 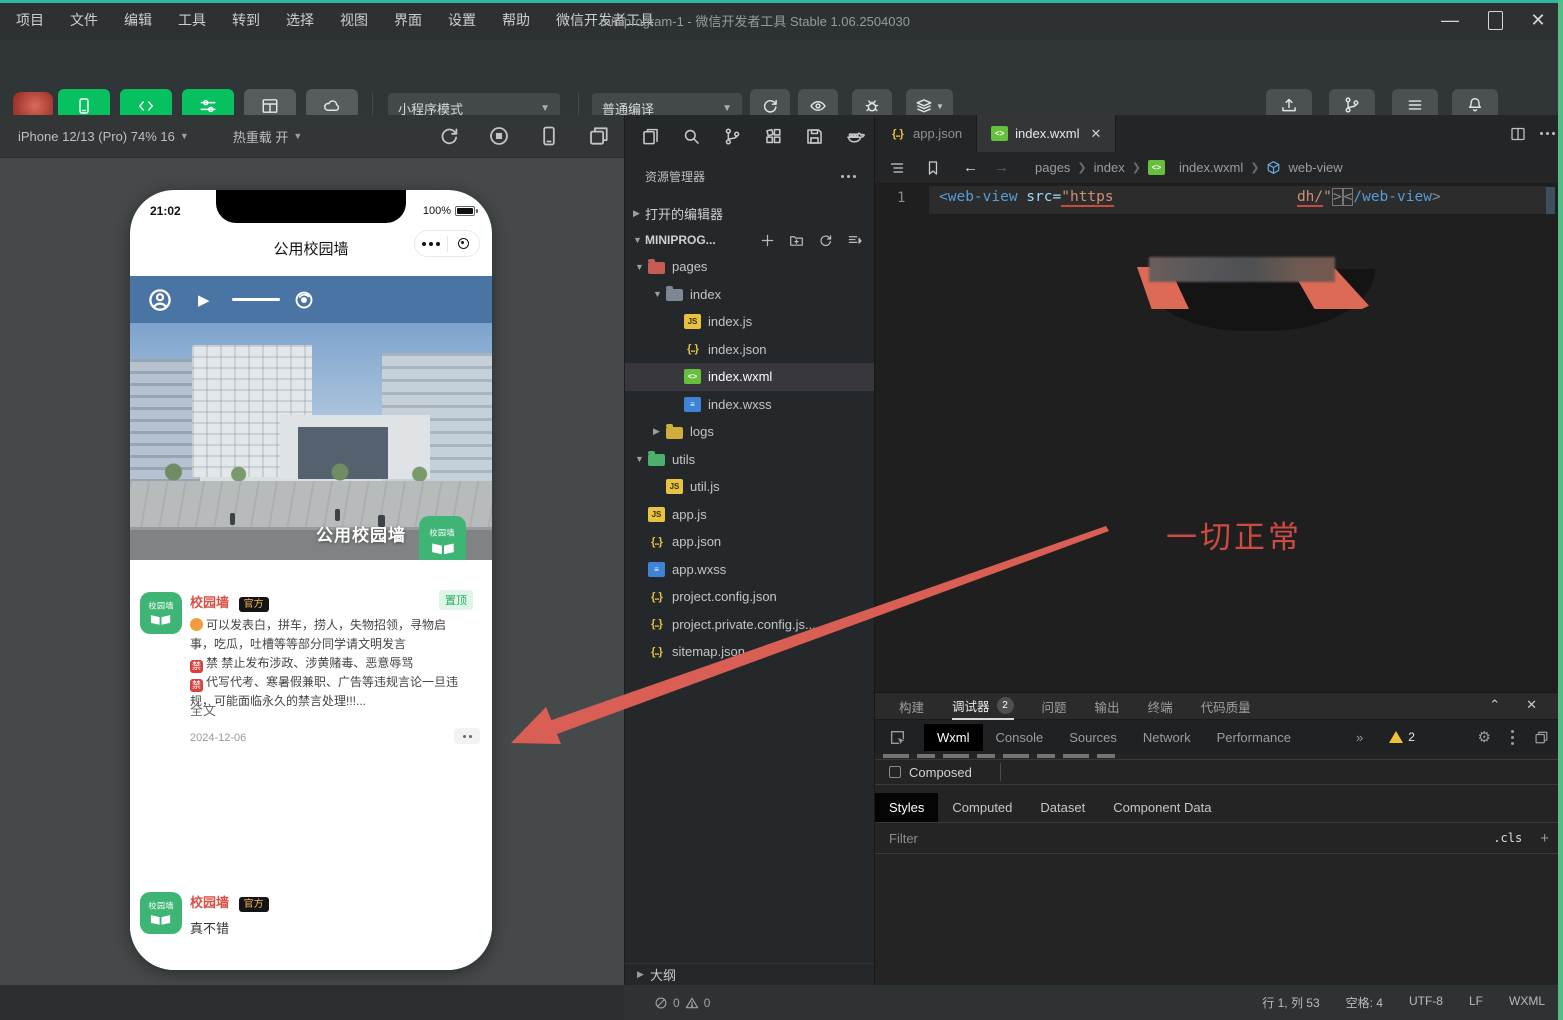 I want to click on breadcrumb-item: index.wxml, so click(x=1211, y=167).